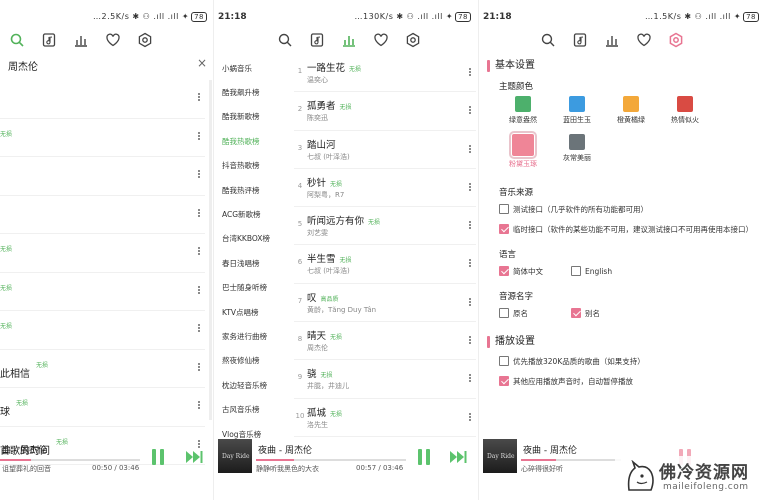 The height and width of the screenshot is (500, 765). What do you see at coordinates (254, 312) in the screenshot?
I see `ranking-nav-item: KTV点唱榜` at bounding box center [254, 312].